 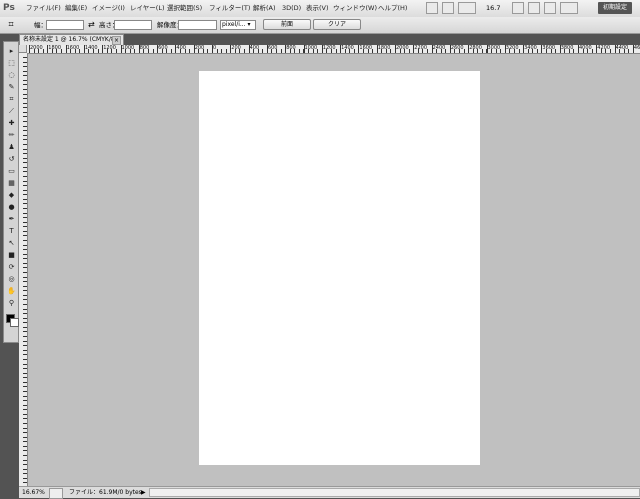 What do you see at coordinates (317, 8) in the screenshot?
I see `menu-item: 表示(V)` at bounding box center [317, 8].